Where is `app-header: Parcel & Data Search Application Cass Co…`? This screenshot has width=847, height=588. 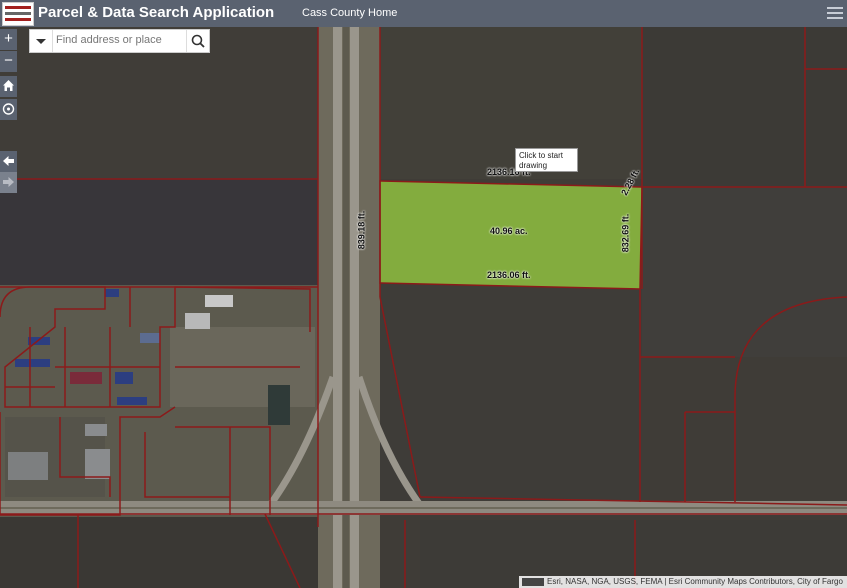
app-header: Parcel & Data Search Application Cass Co… is located at coordinates (423, 13).